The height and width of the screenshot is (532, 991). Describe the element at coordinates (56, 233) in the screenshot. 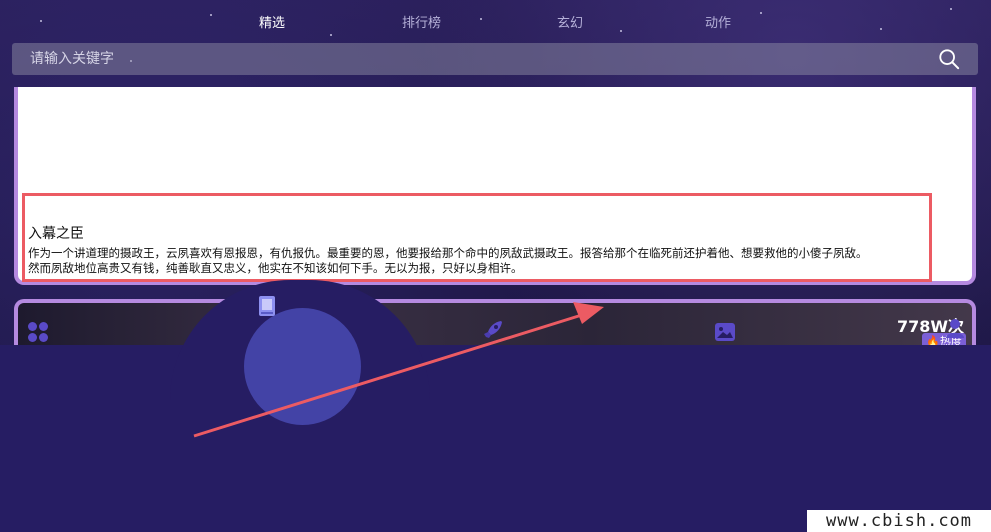

I see `book-title: 入幕之臣` at that location.